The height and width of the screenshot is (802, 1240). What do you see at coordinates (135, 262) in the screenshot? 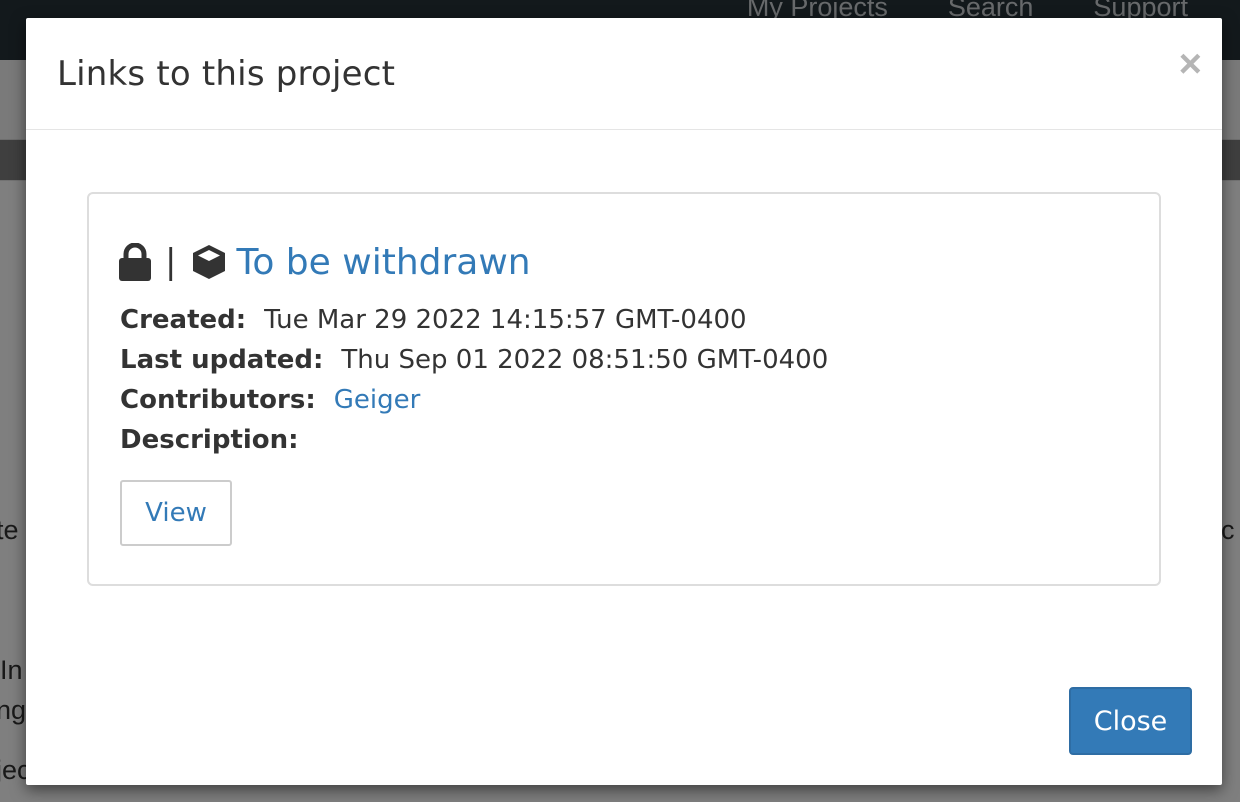
I see `lock-icon` at bounding box center [135, 262].